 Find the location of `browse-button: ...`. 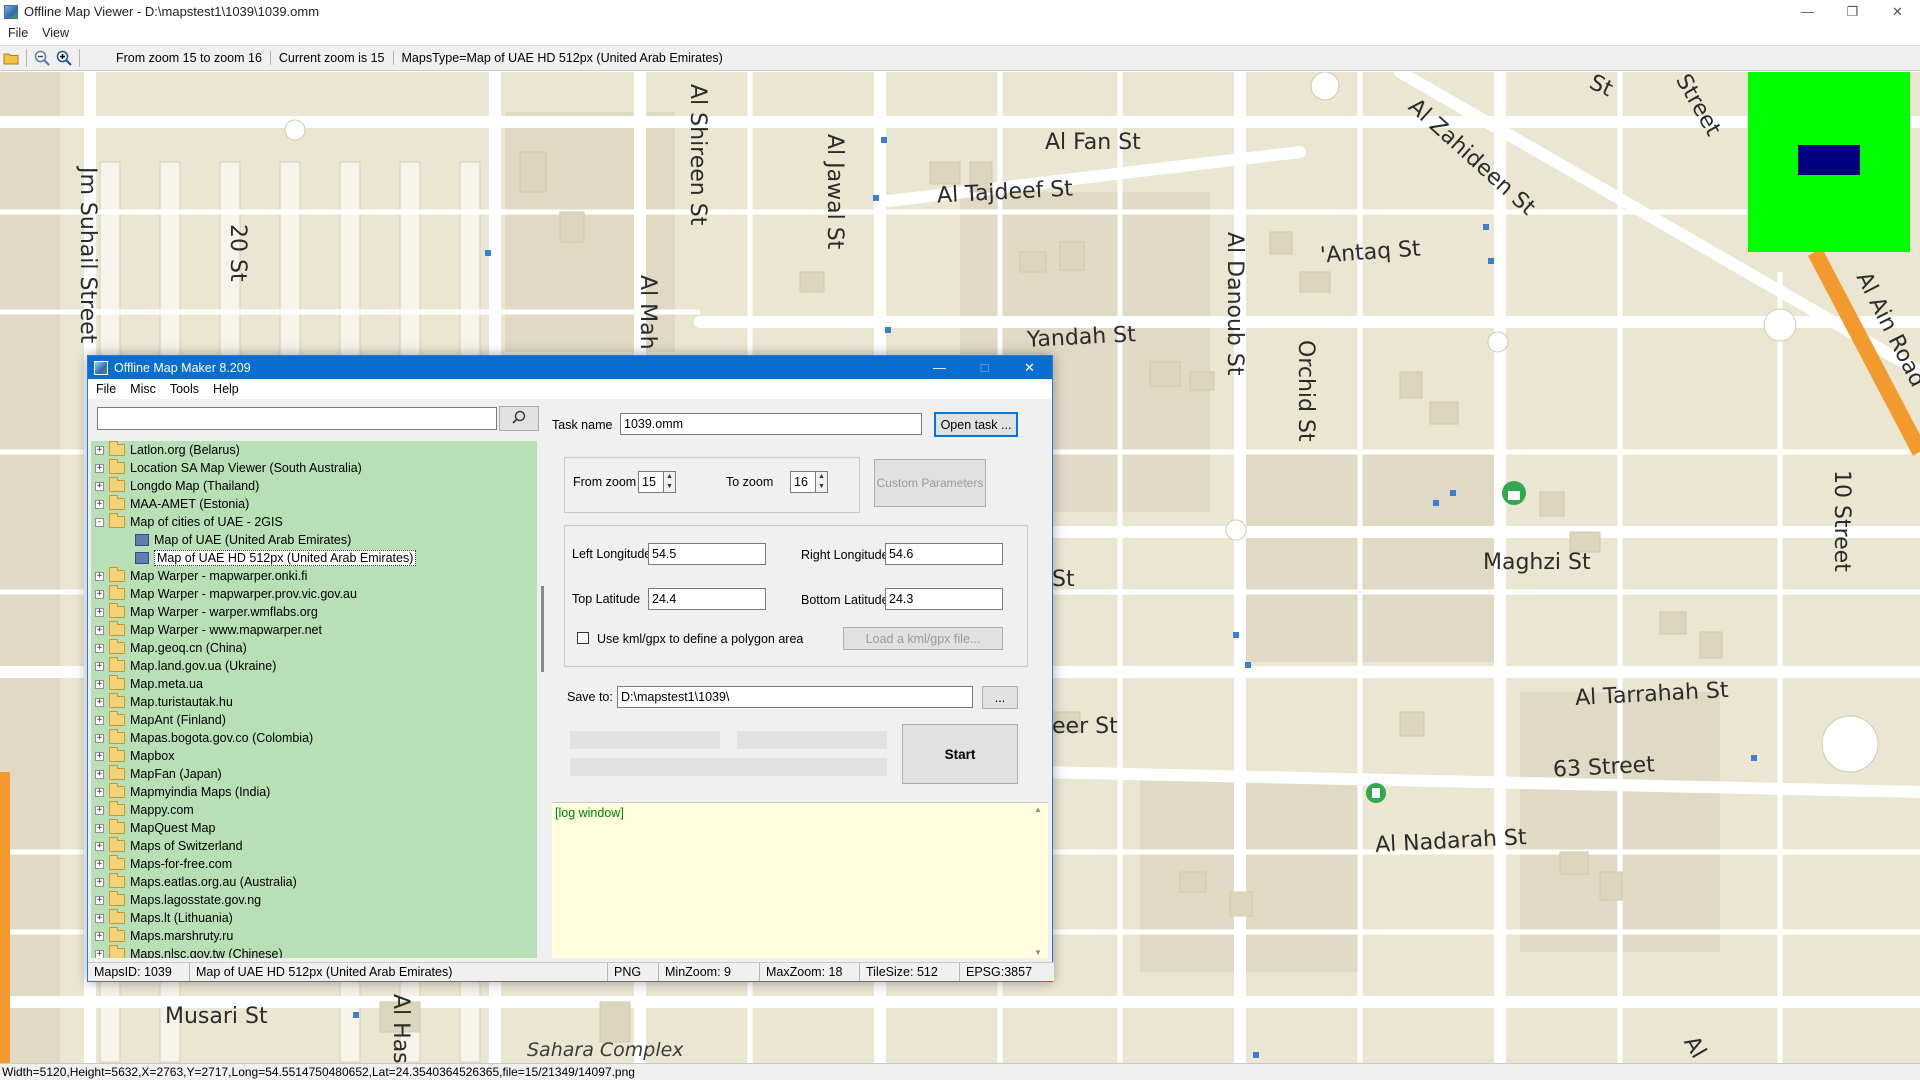

browse-button: ... is located at coordinates (1000, 697).